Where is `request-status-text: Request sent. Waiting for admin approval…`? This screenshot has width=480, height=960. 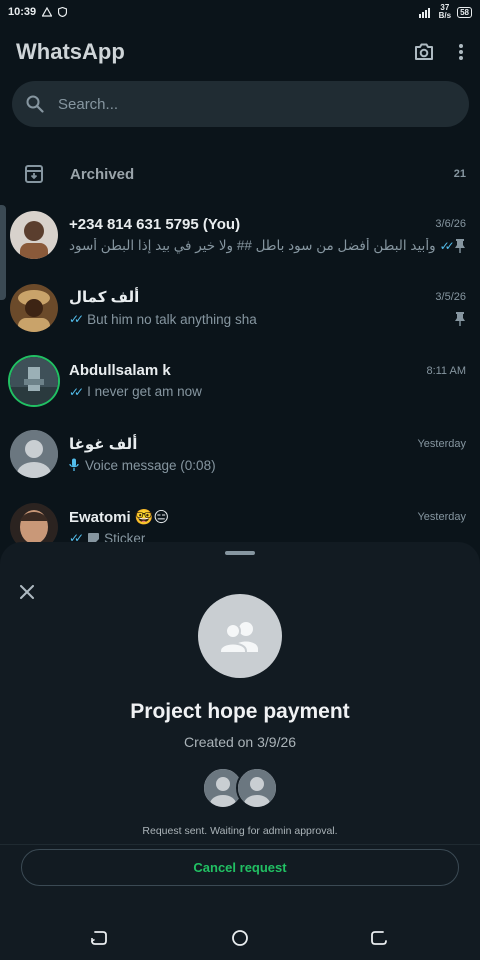 request-status-text: Request sent. Waiting for admin approval… is located at coordinates (240, 831).